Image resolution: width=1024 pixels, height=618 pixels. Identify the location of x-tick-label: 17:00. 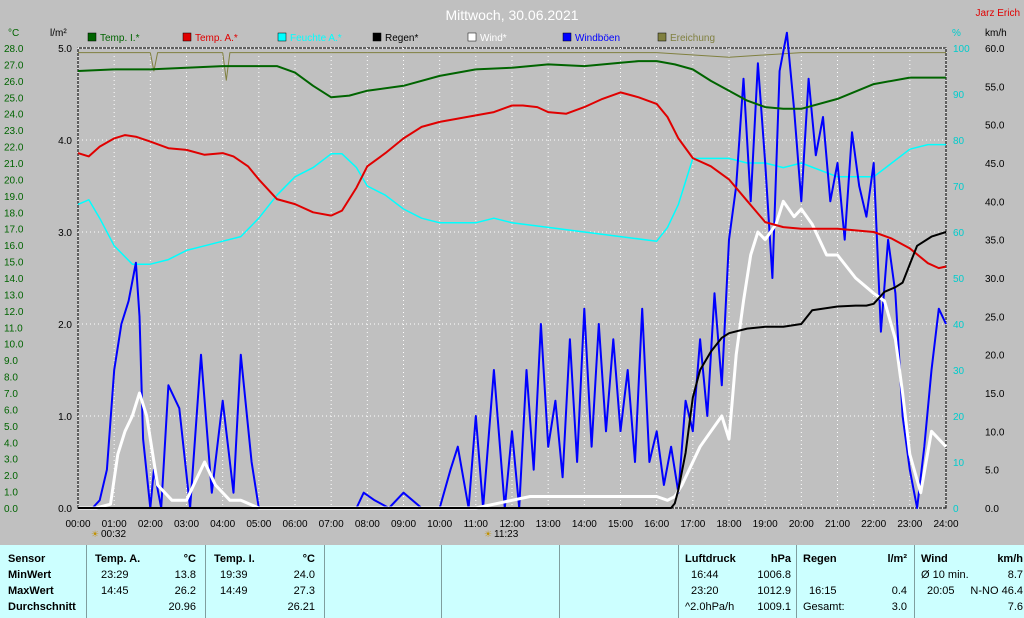
(692, 524).